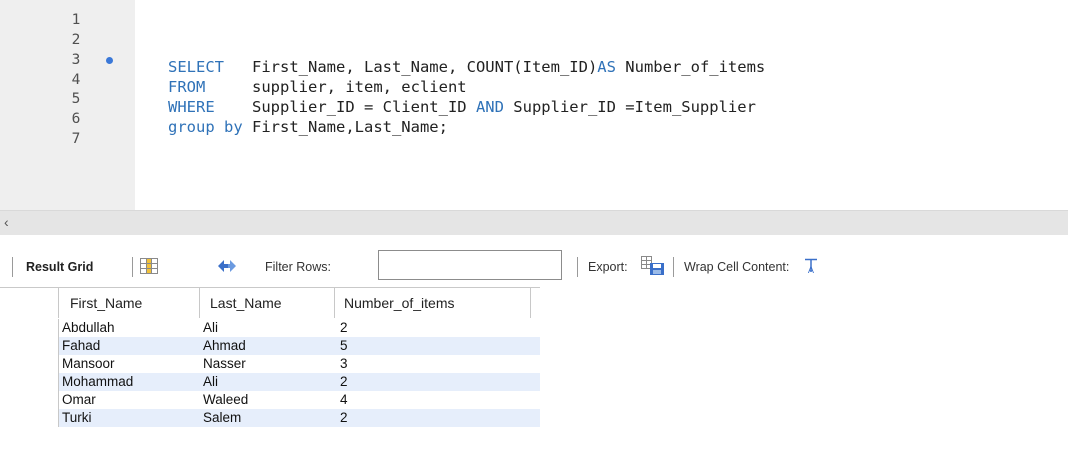 The width and height of the screenshot is (1068, 456). Describe the element at coordinates (270, 382) in the screenshot. I see `table-row: Mohammad Ali 2` at that location.